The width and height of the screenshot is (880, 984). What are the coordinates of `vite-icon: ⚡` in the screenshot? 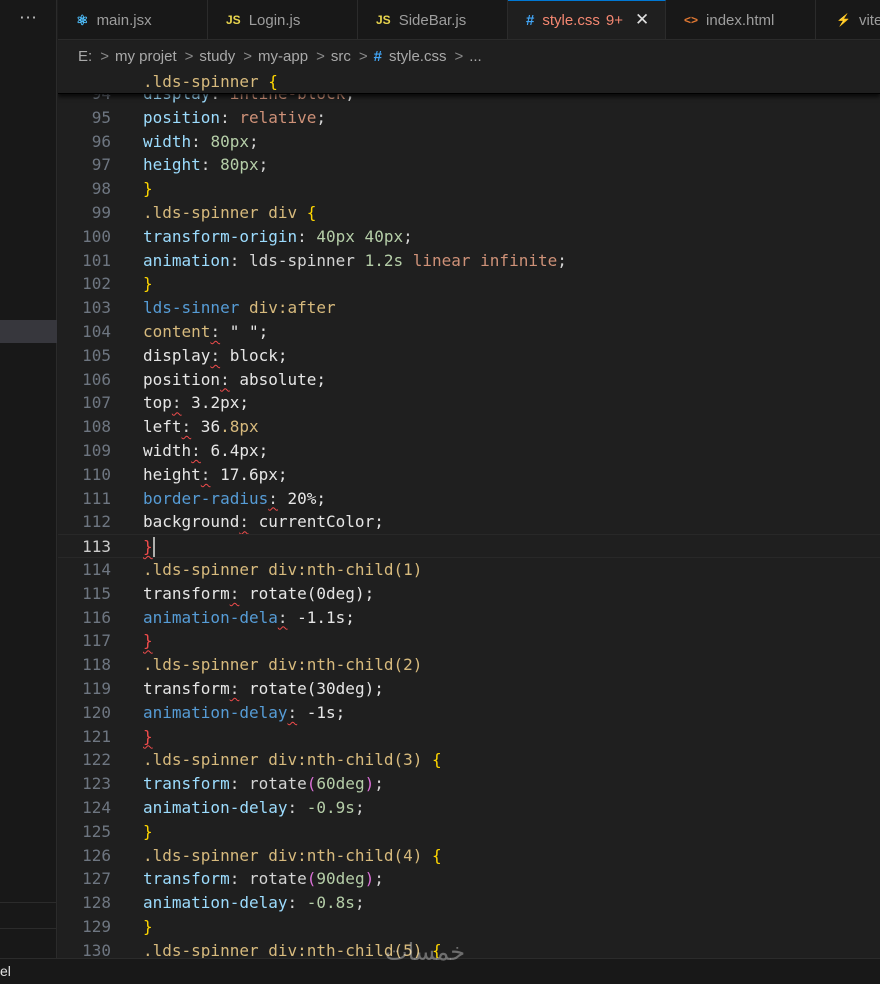 It's located at (843, 20).